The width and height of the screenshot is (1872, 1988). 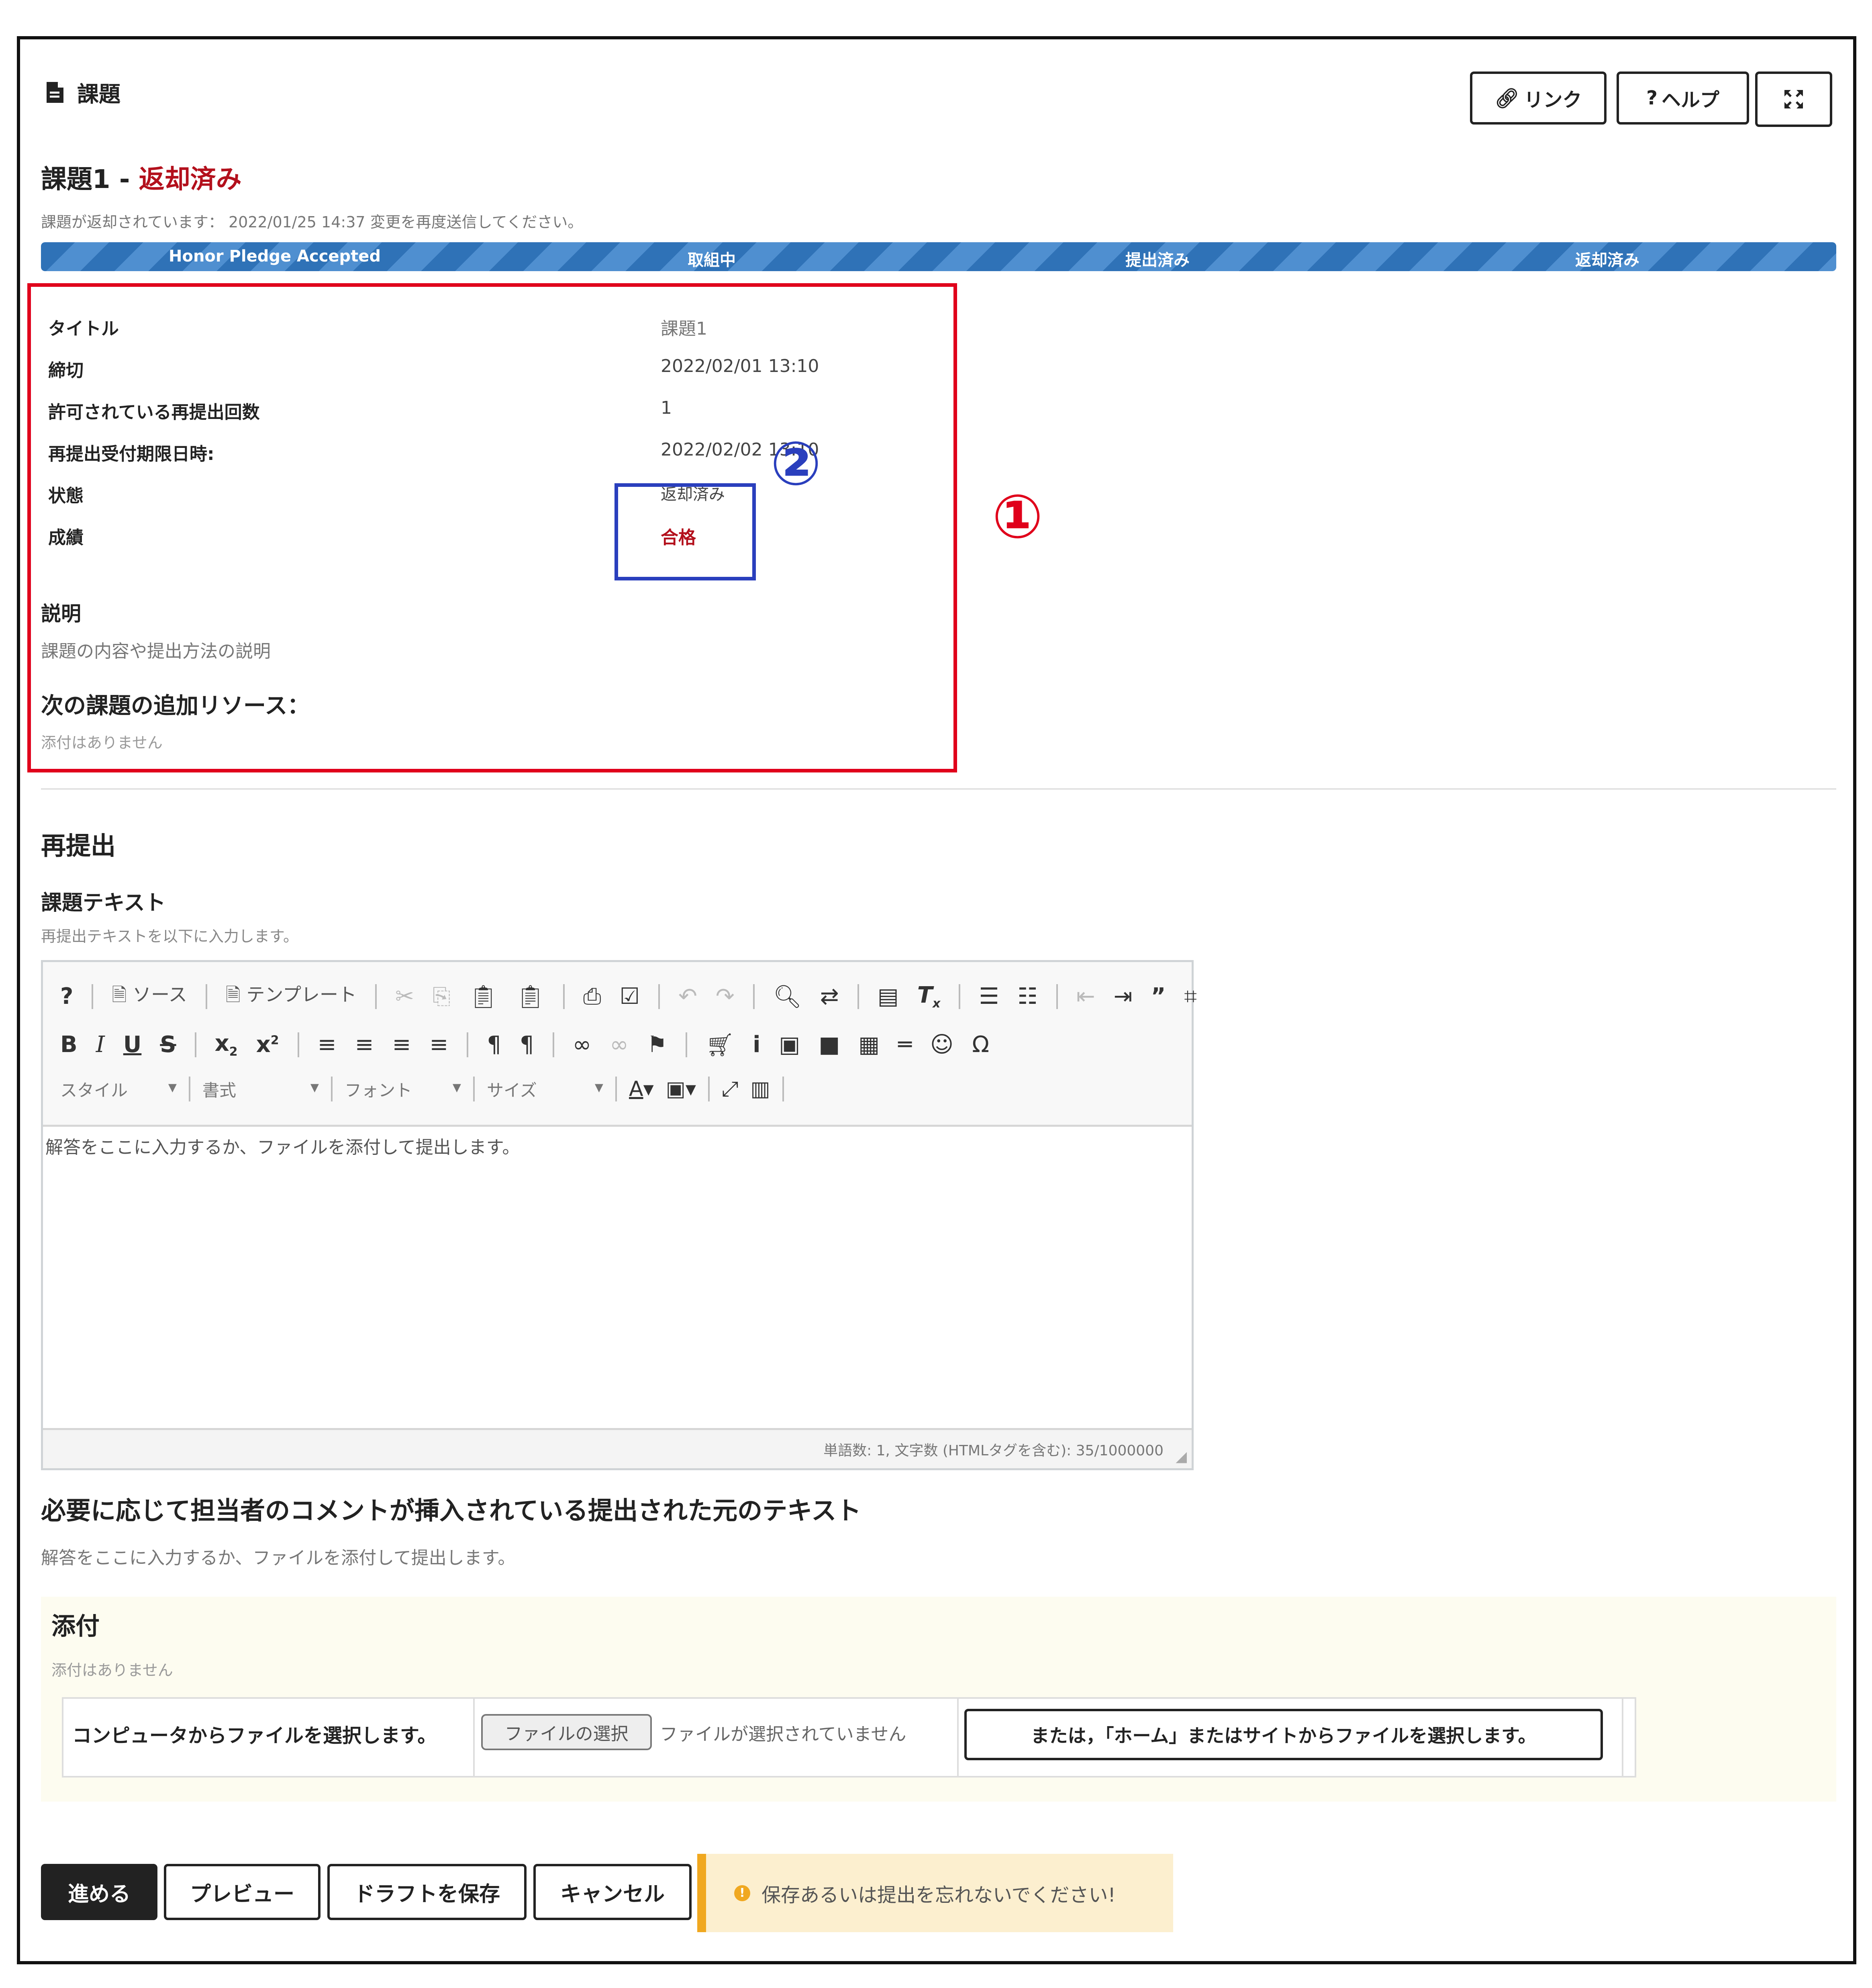 What do you see at coordinates (527, 1045) in the screenshot?
I see `rtl-icon: ¶` at bounding box center [527, 1045].